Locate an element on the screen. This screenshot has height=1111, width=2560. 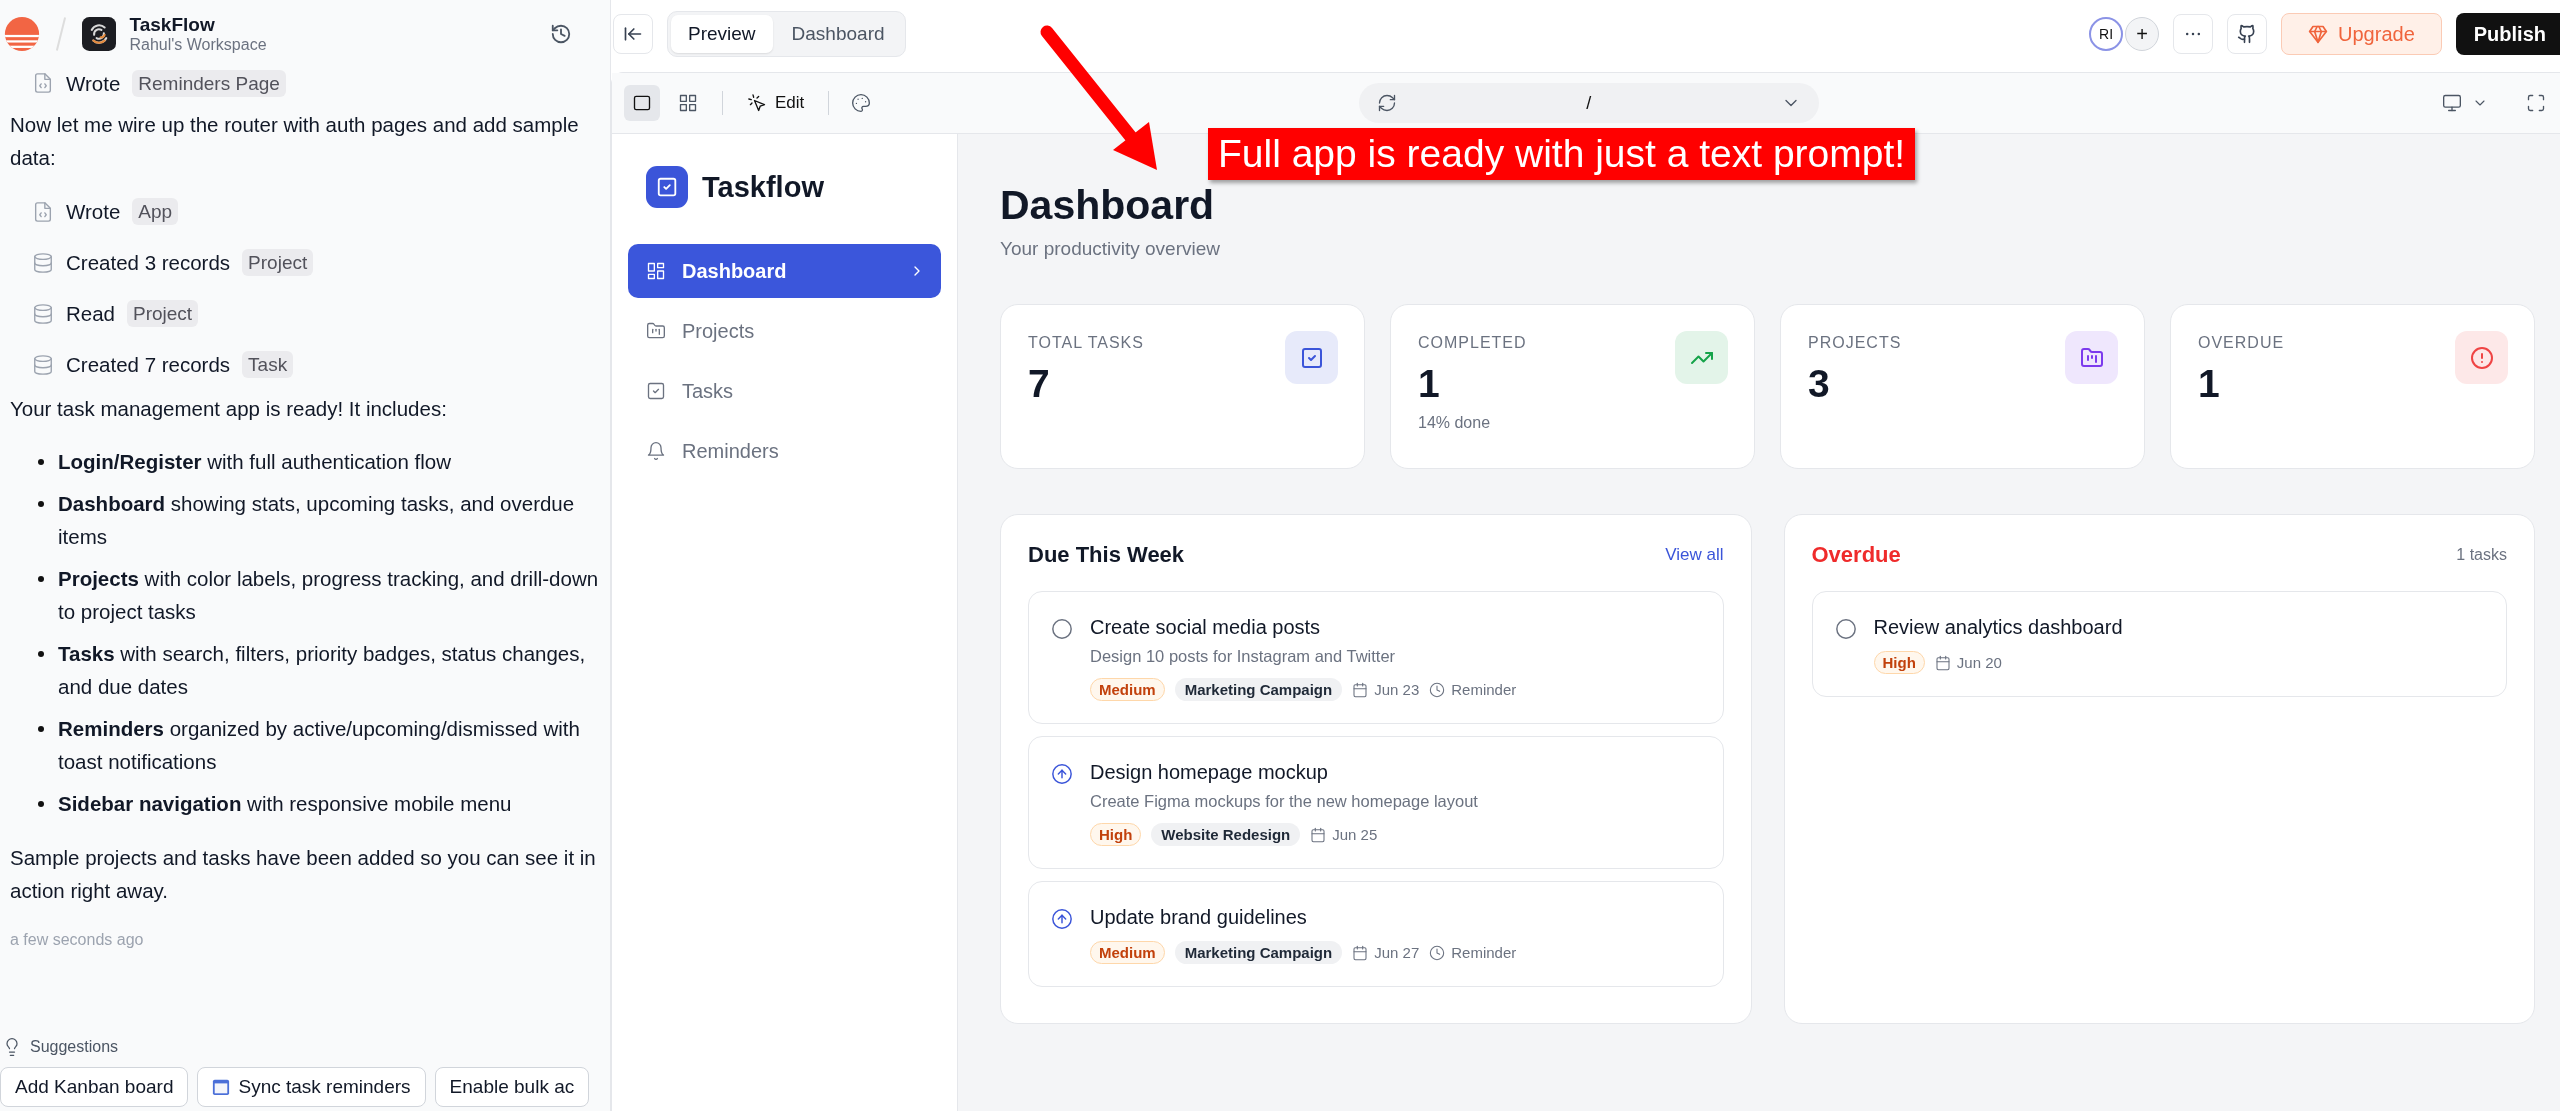
refresh-icon is located at coordinates (1386, 103).